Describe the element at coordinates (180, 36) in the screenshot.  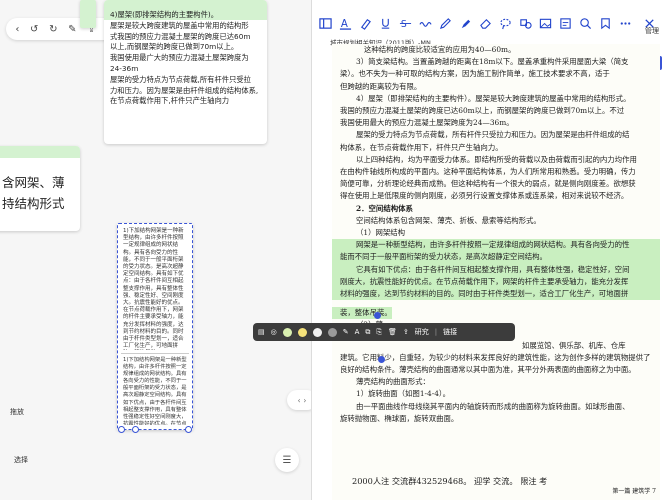
I see `note-line: 式我国的预应力混凝土屋架的跨度已达60m` at that location.